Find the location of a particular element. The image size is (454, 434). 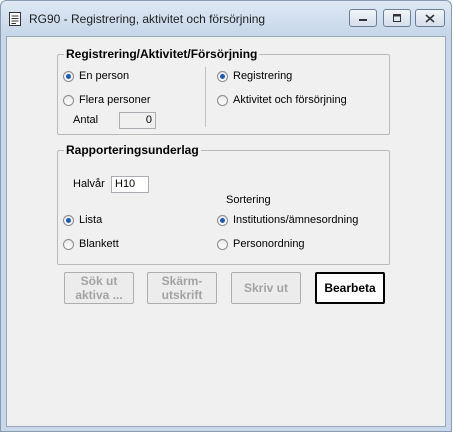

radio-personordning: Personordning is located at coordinates (261, 244).